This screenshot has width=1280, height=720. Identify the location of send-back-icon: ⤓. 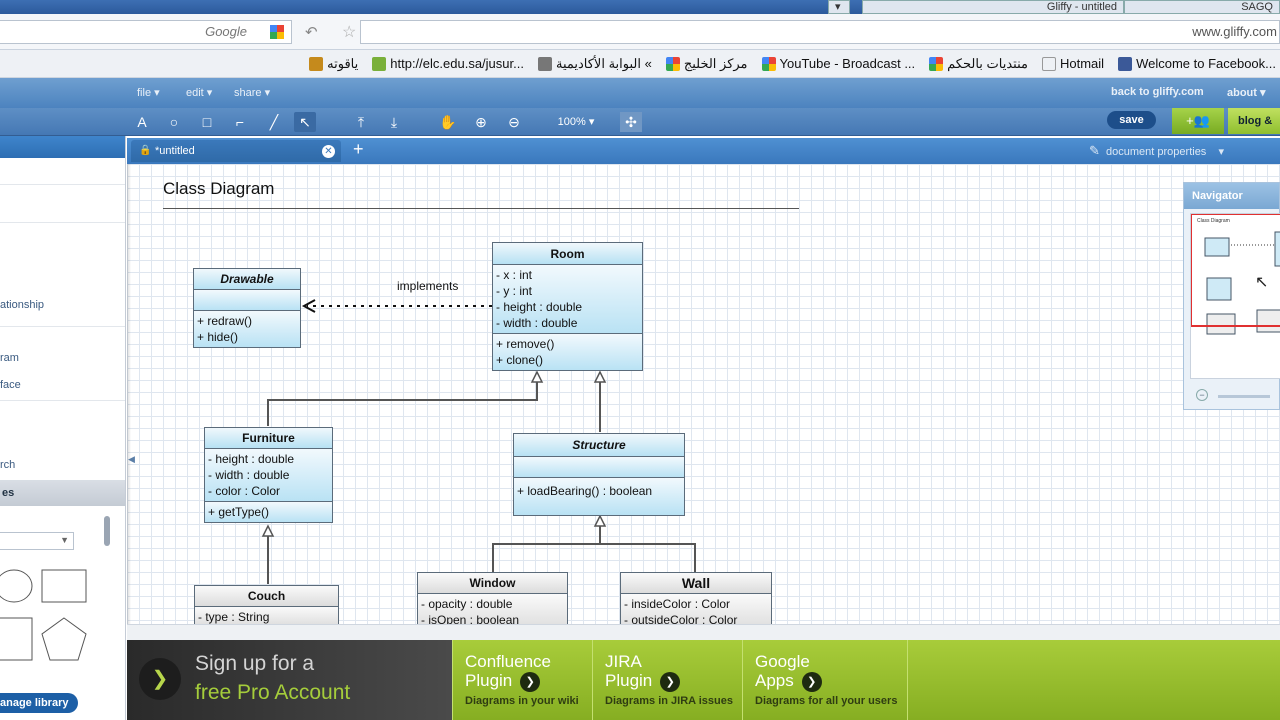
(394, 122).